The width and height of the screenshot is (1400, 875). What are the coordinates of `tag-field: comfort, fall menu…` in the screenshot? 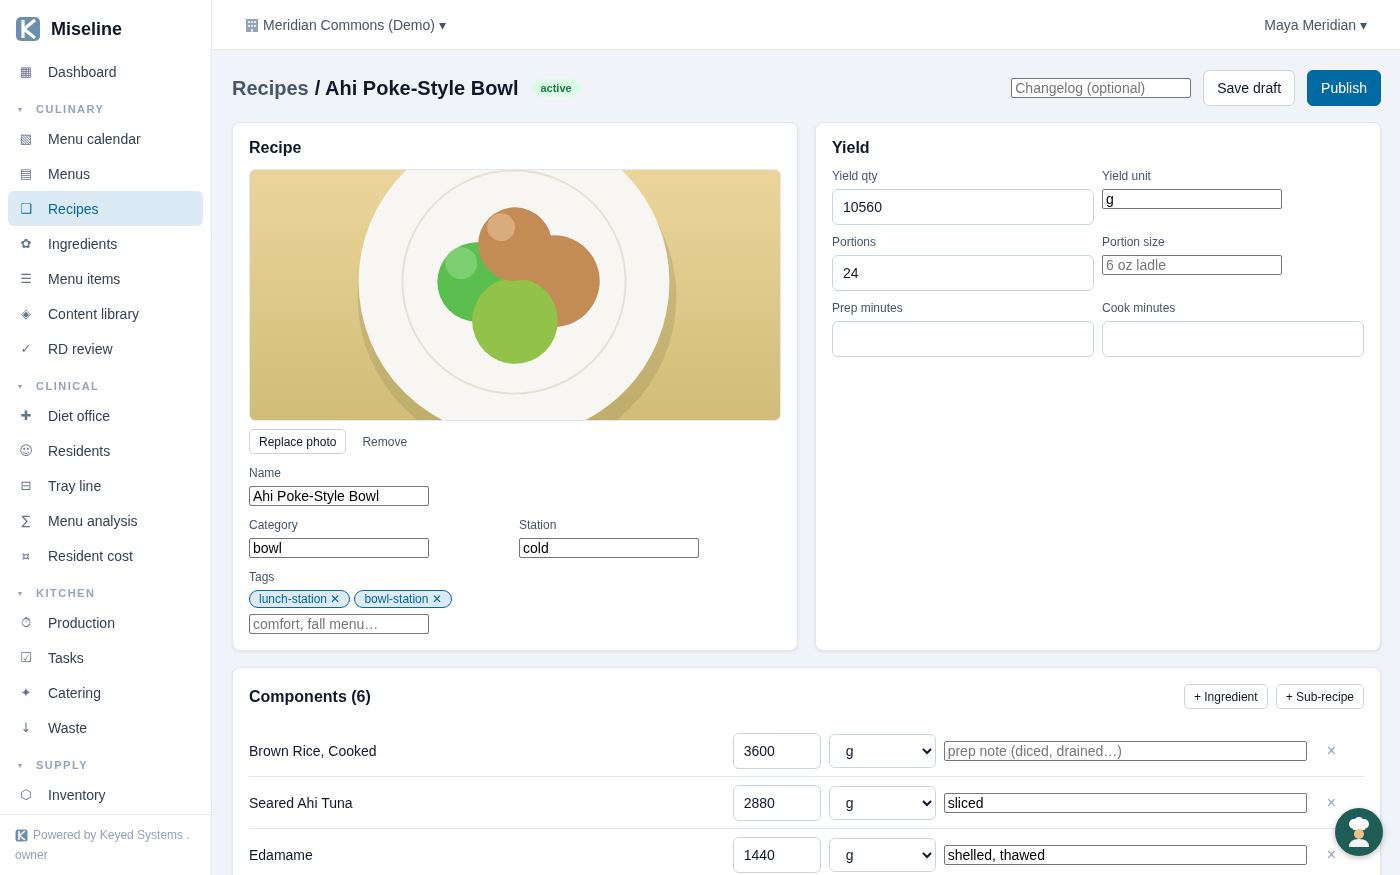 It's located at (339, 624).